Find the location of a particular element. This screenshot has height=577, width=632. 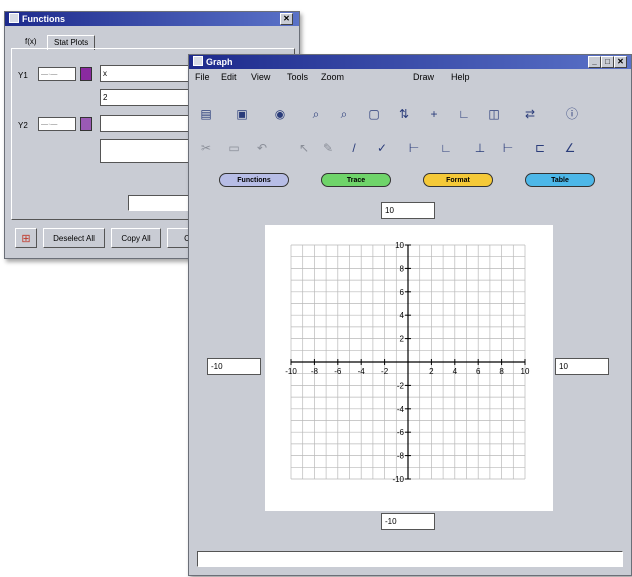

pencil-icon: ✎ is located at coordinates (328, 148).